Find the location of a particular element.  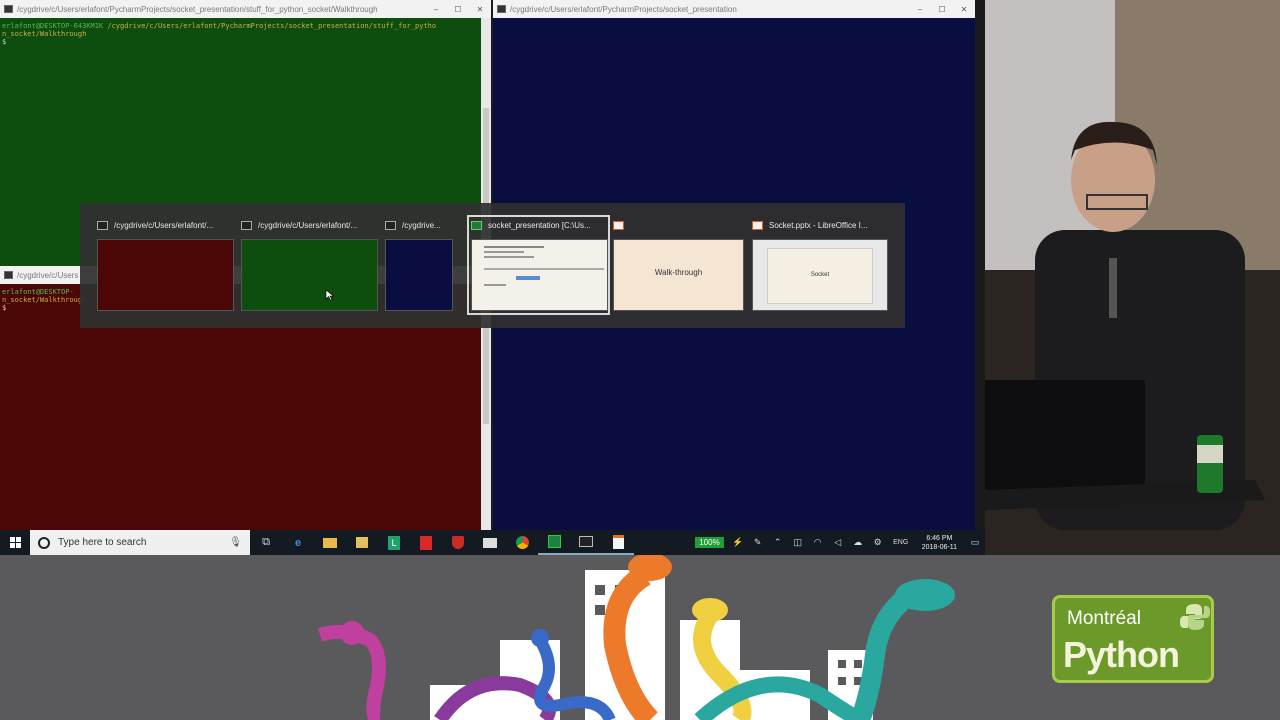

montreal-python-logo: Montréal Python is located at coordinates (1133, 639).